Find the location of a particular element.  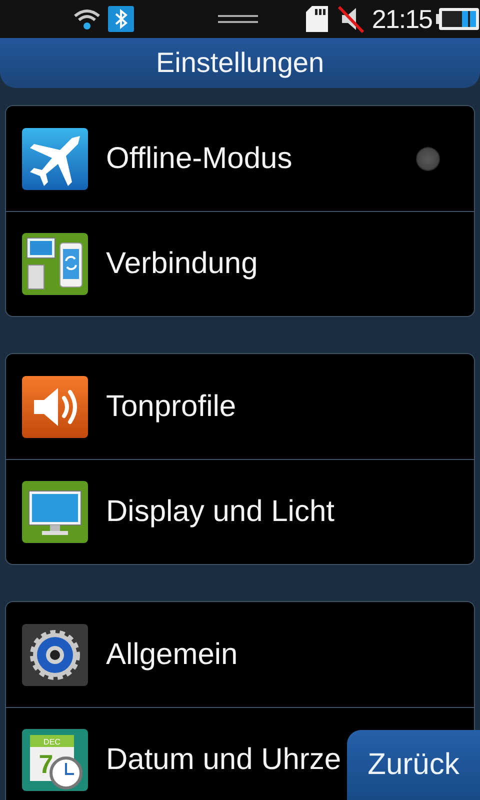

speaker-icon is located at coordinates (55, 407).